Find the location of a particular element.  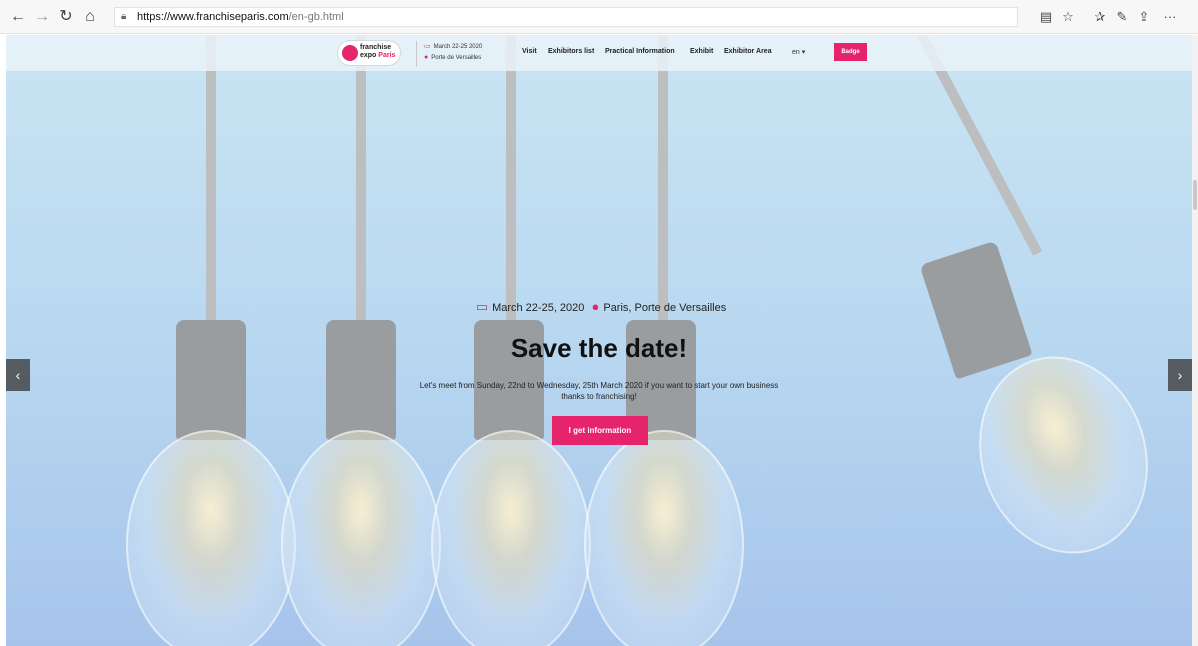

hero-title: Save the date! is located at coordinates (599, 348).